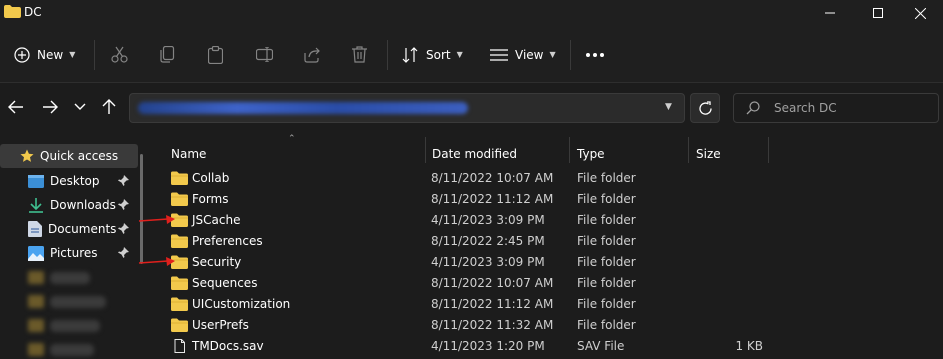  Describe the element at coordinates (488, 346) in the screenshot. I see `file-date: 4/11/2023 1:20 PM` at that location.